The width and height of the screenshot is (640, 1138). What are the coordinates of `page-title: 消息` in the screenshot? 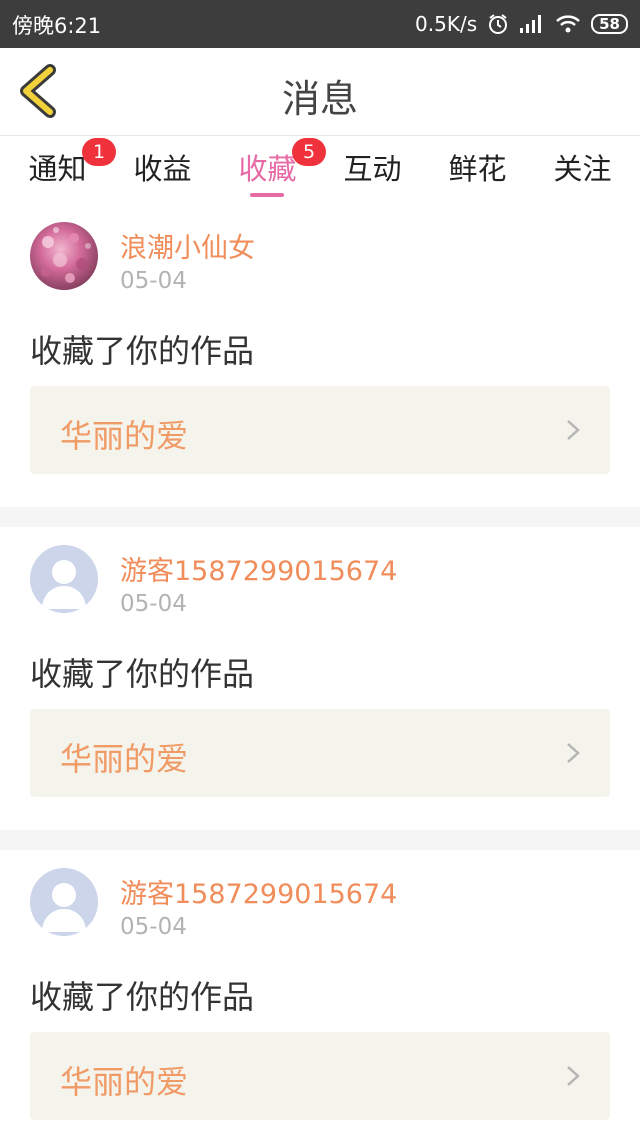 It's located at (319, 99).